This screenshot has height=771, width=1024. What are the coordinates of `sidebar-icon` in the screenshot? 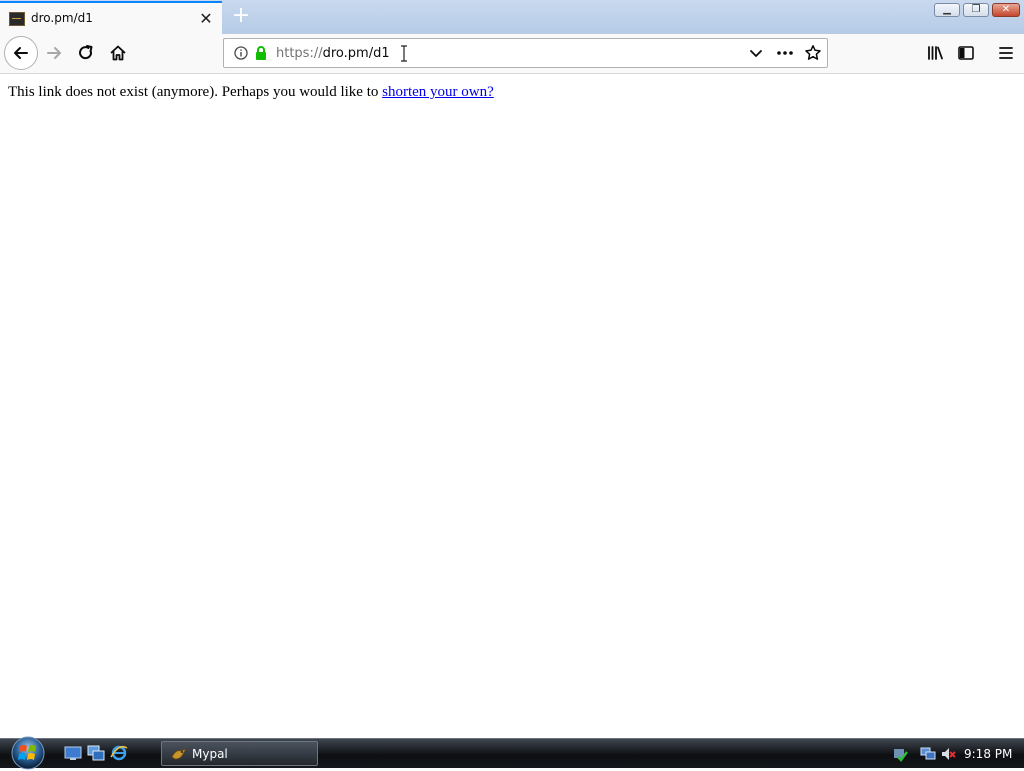 It's located at (966, 53).